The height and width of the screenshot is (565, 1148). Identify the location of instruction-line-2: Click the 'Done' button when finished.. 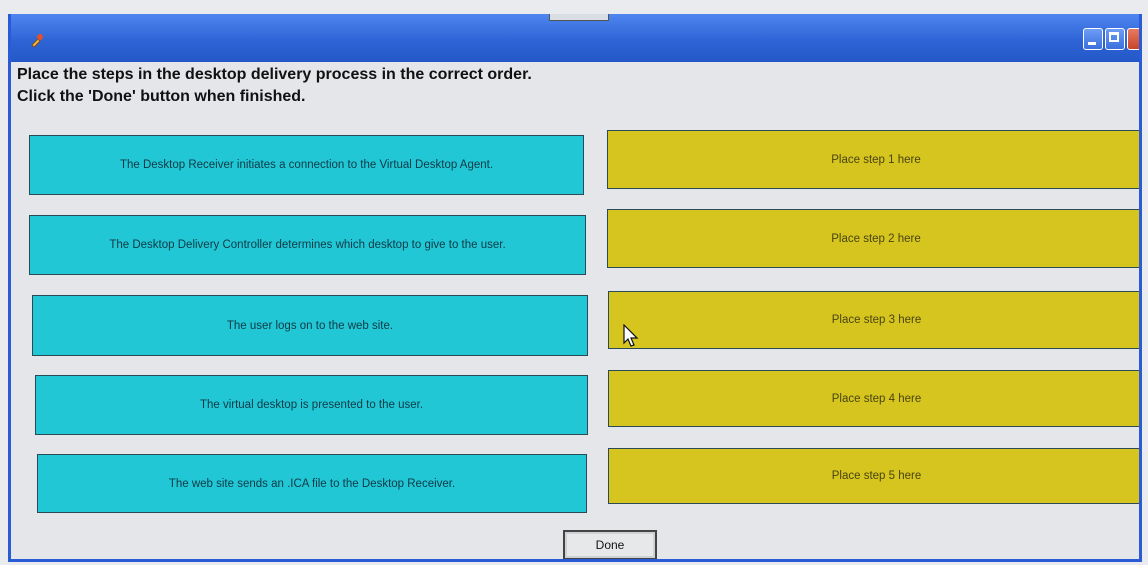
(161, 96).